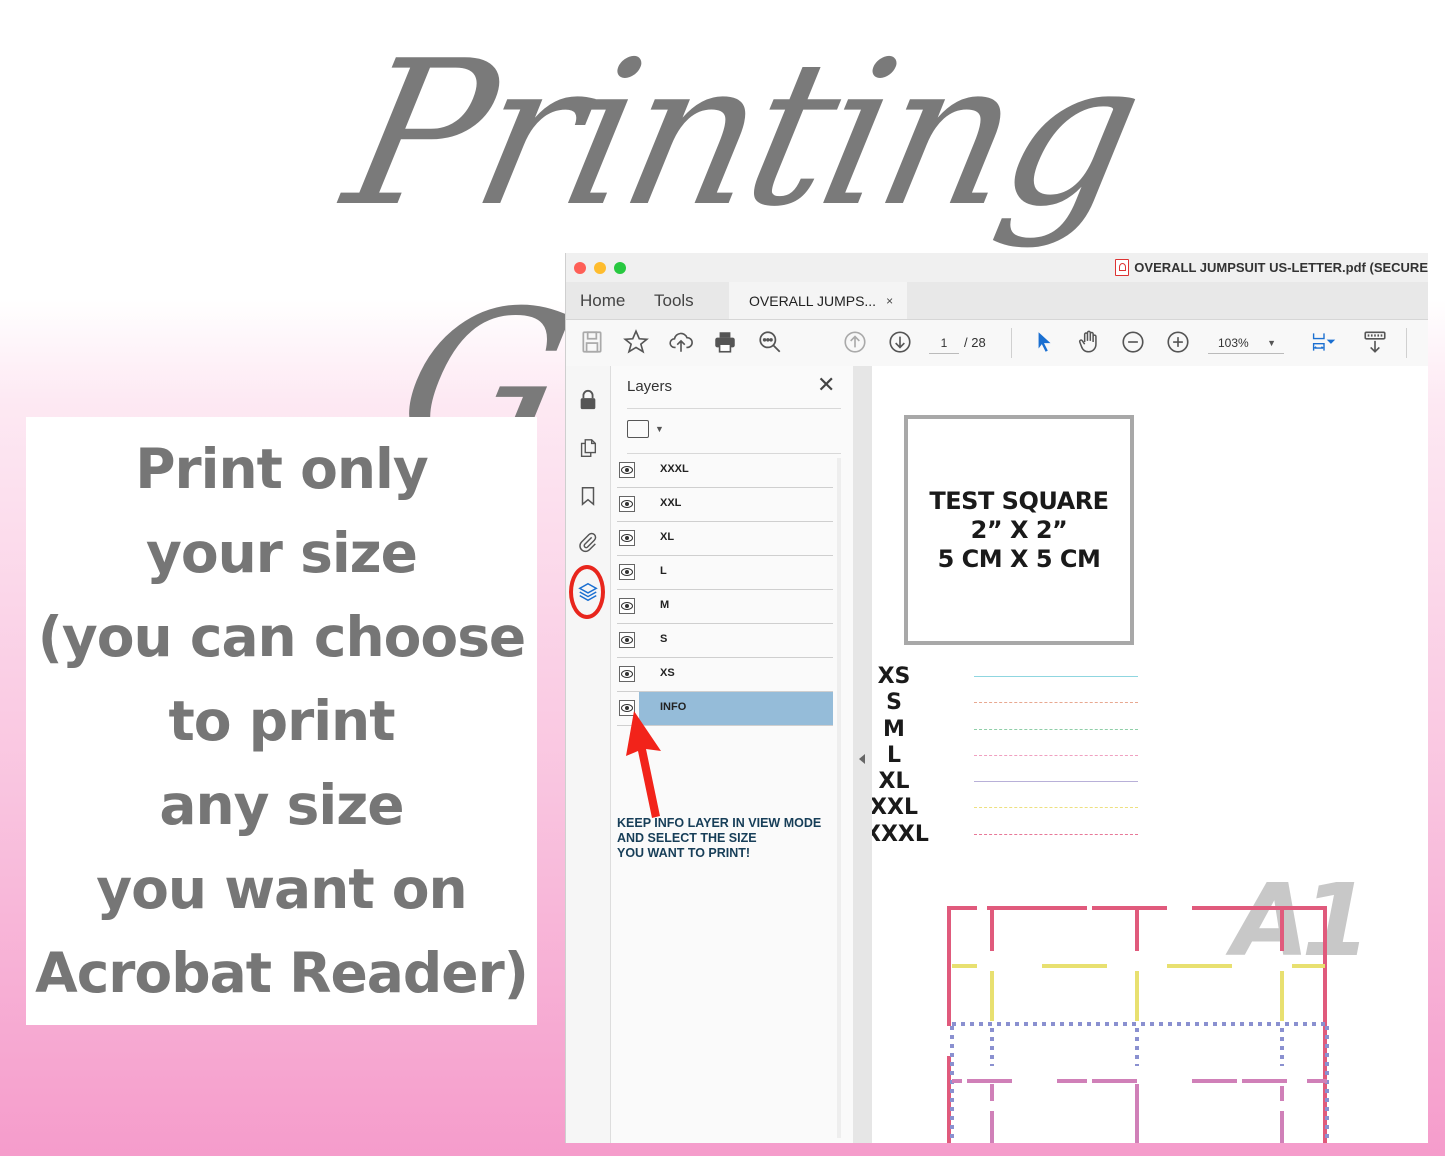 This screenshot has height=1156, width=1445. Describe the element at coordinates (620, 268) in the screenshot. I see `zoom-window-button` at that location.